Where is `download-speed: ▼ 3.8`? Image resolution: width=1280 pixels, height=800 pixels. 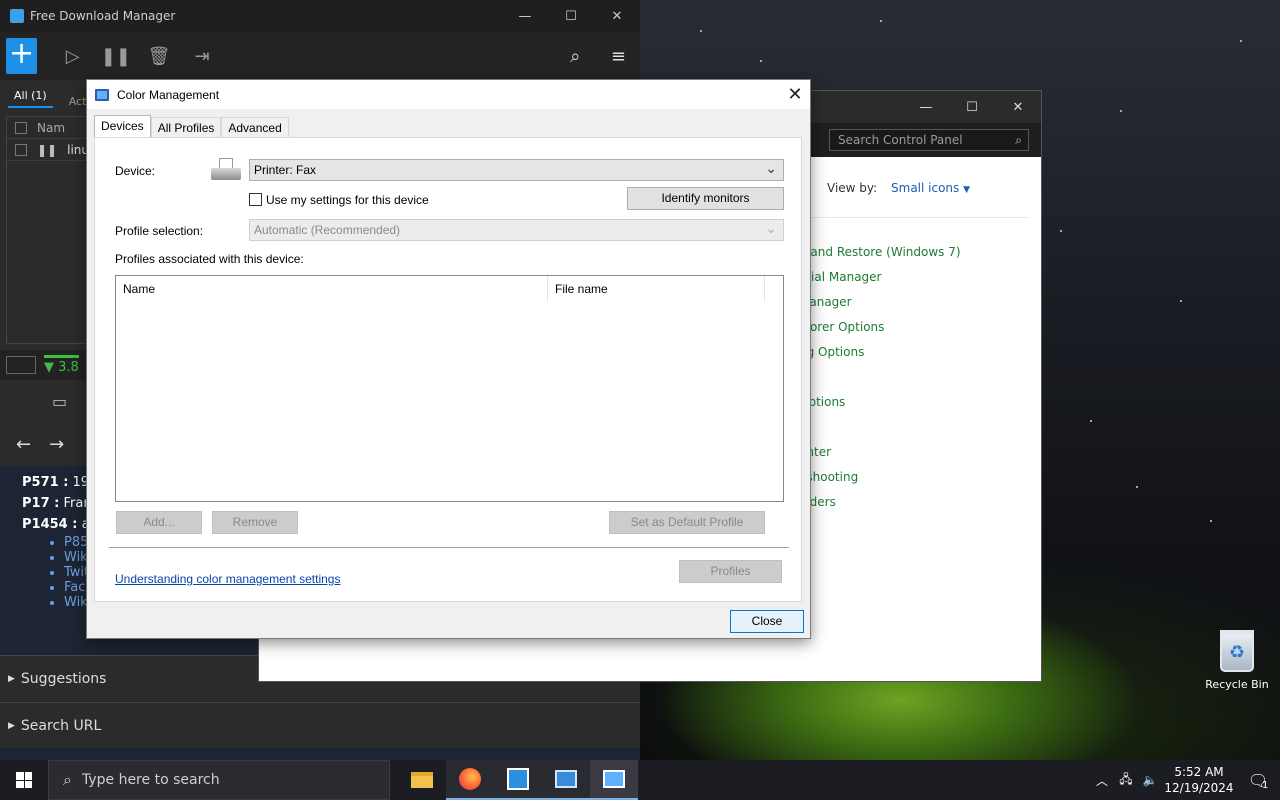
download-speed: ▼ 3.8 is located at coordinates (61, 365).